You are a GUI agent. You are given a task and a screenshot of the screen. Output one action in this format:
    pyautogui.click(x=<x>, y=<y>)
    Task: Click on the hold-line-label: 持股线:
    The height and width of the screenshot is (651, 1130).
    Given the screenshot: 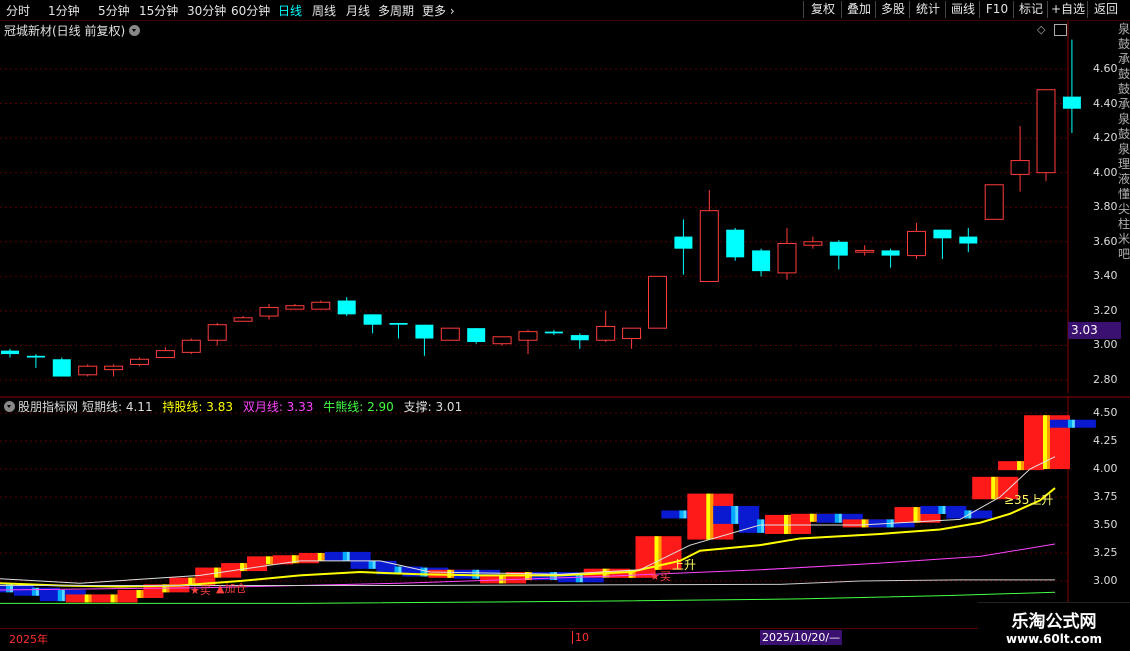 What is the action you would take?
    pyautogui.click(x=184, y=407)
    